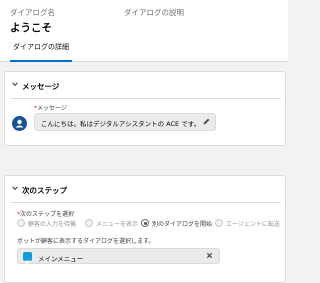  I want to click on message-label-text: メッセージ, so click(52, 108).